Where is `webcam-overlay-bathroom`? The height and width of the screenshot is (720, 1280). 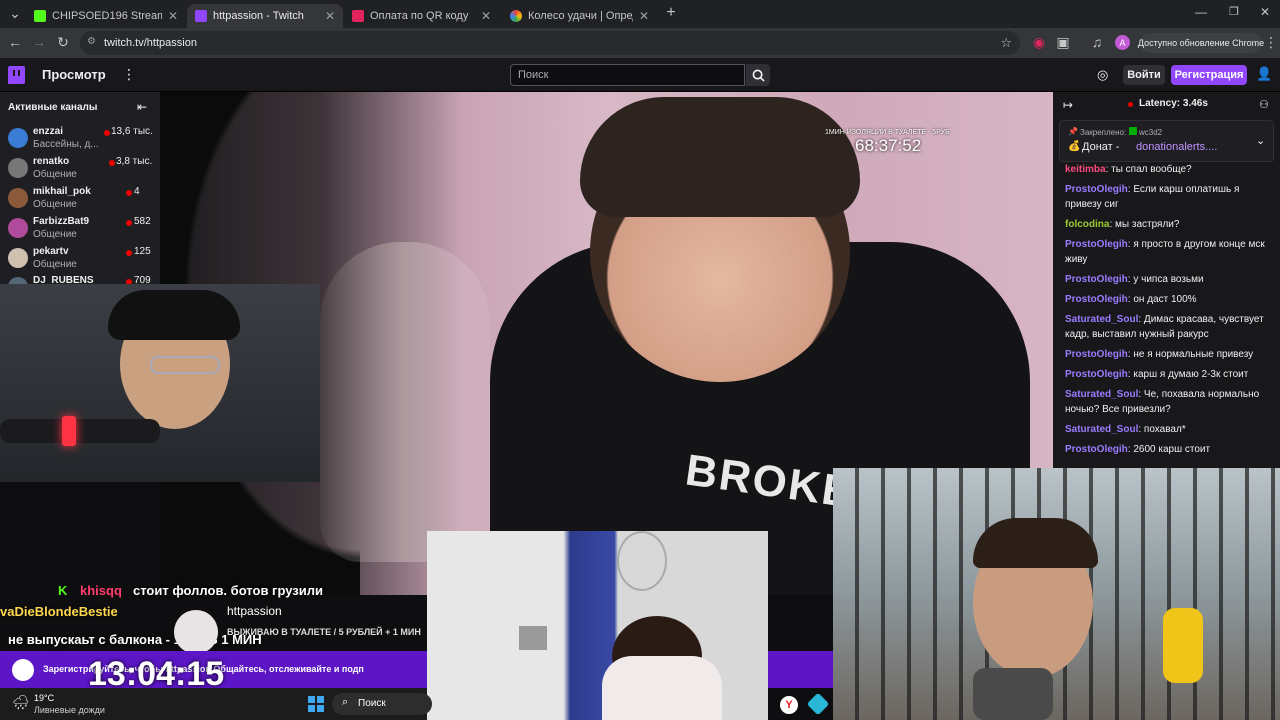 webcam-overlay-bathroom is located at coordinates (597, 625).